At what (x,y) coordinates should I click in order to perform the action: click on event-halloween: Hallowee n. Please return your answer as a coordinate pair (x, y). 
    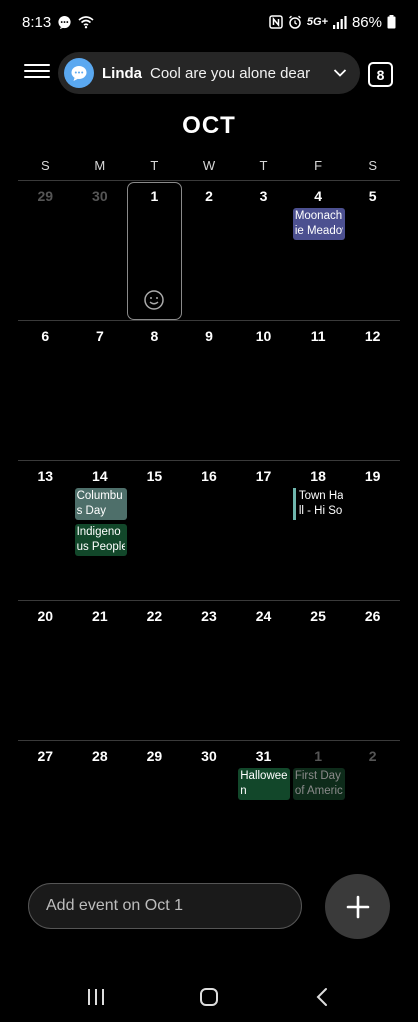
    Looking at the image, I should click on (264, 784).